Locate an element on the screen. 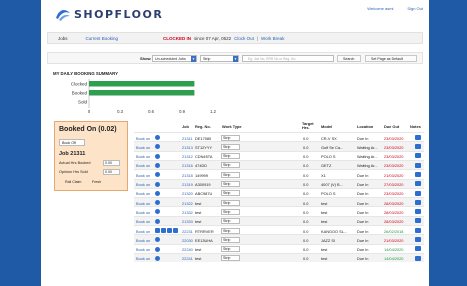  actual-hrs-field: 0.00 is located at coordinates (111, 163).